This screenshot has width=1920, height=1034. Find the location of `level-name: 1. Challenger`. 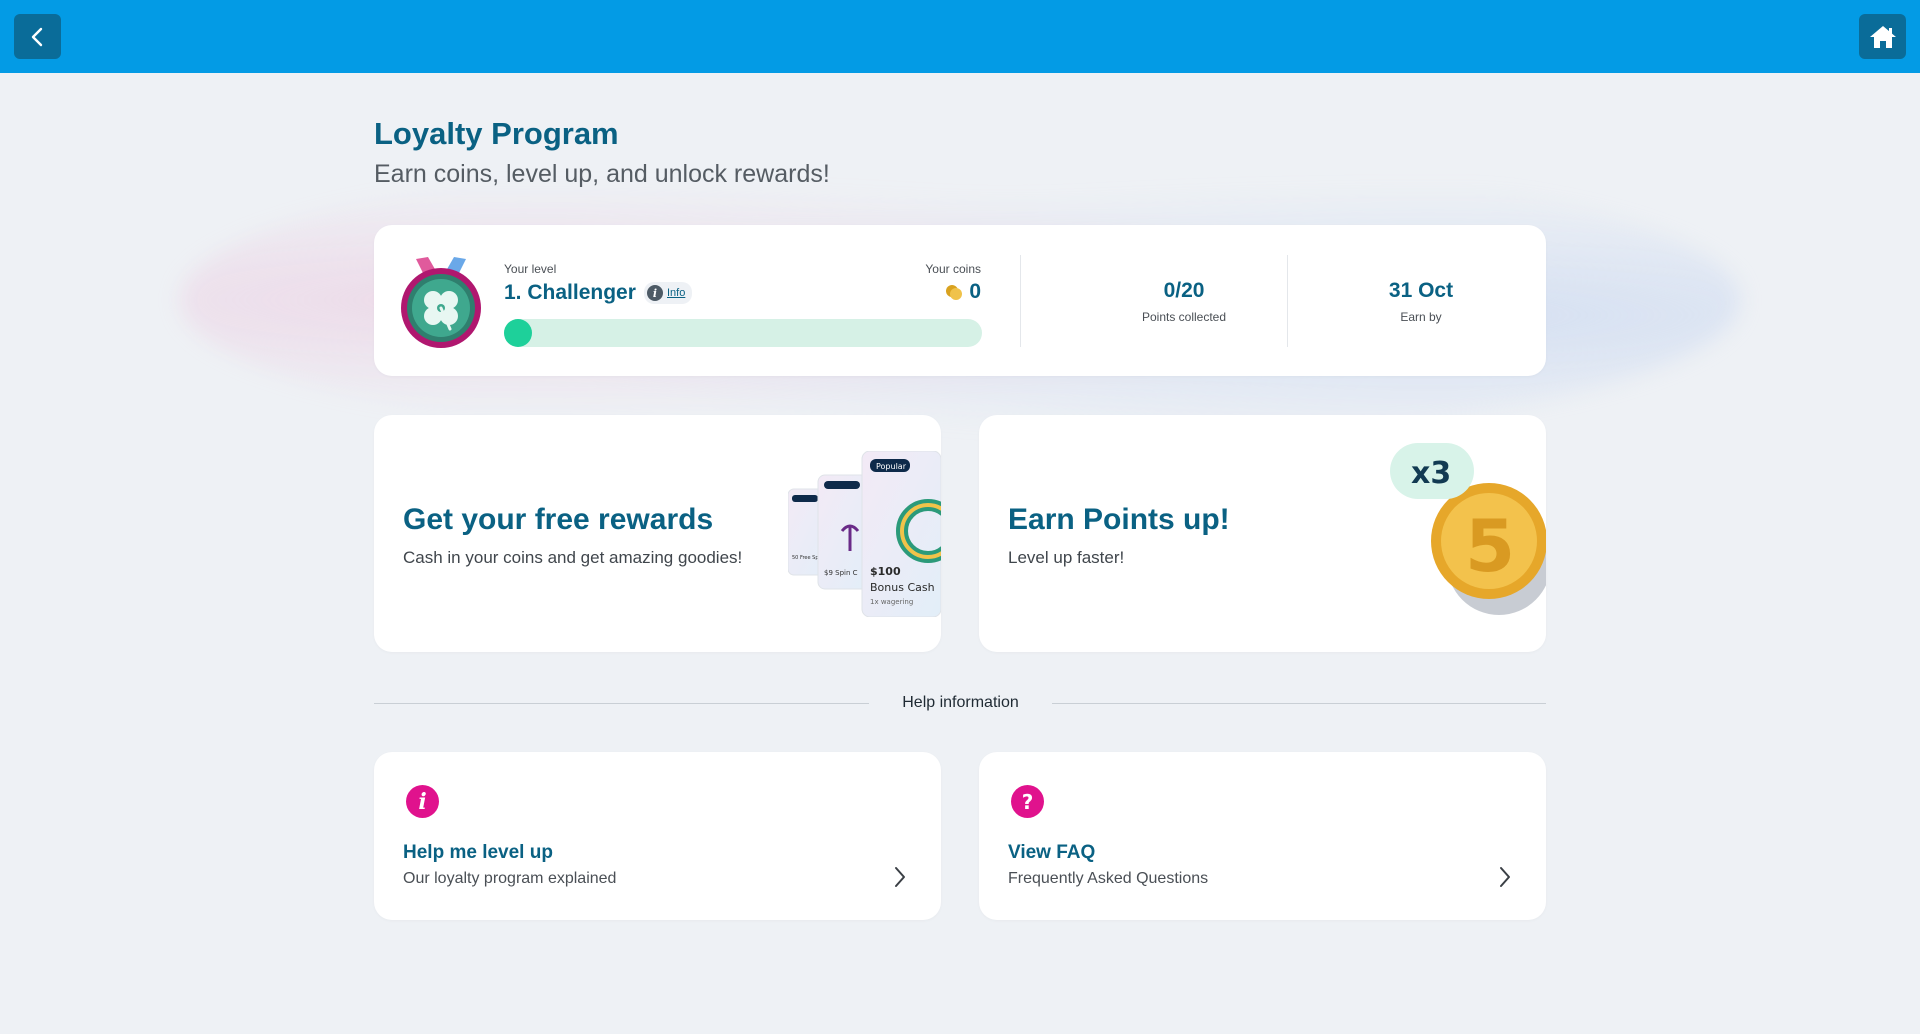

level-name: 1. Challenger is located at coordinates (570, 292).